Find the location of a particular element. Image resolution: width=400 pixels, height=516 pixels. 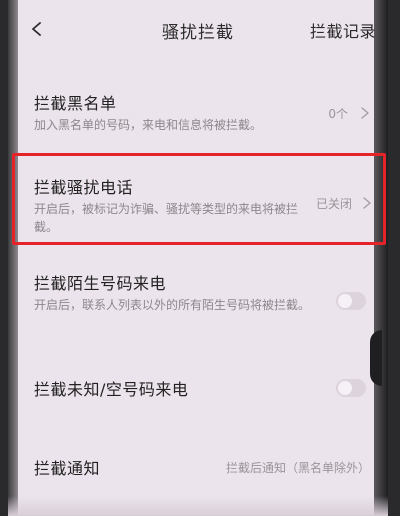

unknown-calls-toggle is located at coordinates (351, 388).